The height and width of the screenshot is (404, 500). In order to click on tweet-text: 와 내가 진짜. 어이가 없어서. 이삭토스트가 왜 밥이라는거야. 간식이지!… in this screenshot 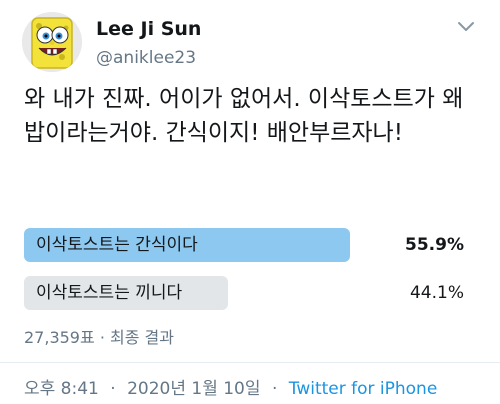, I will do `click(244, 116)`.